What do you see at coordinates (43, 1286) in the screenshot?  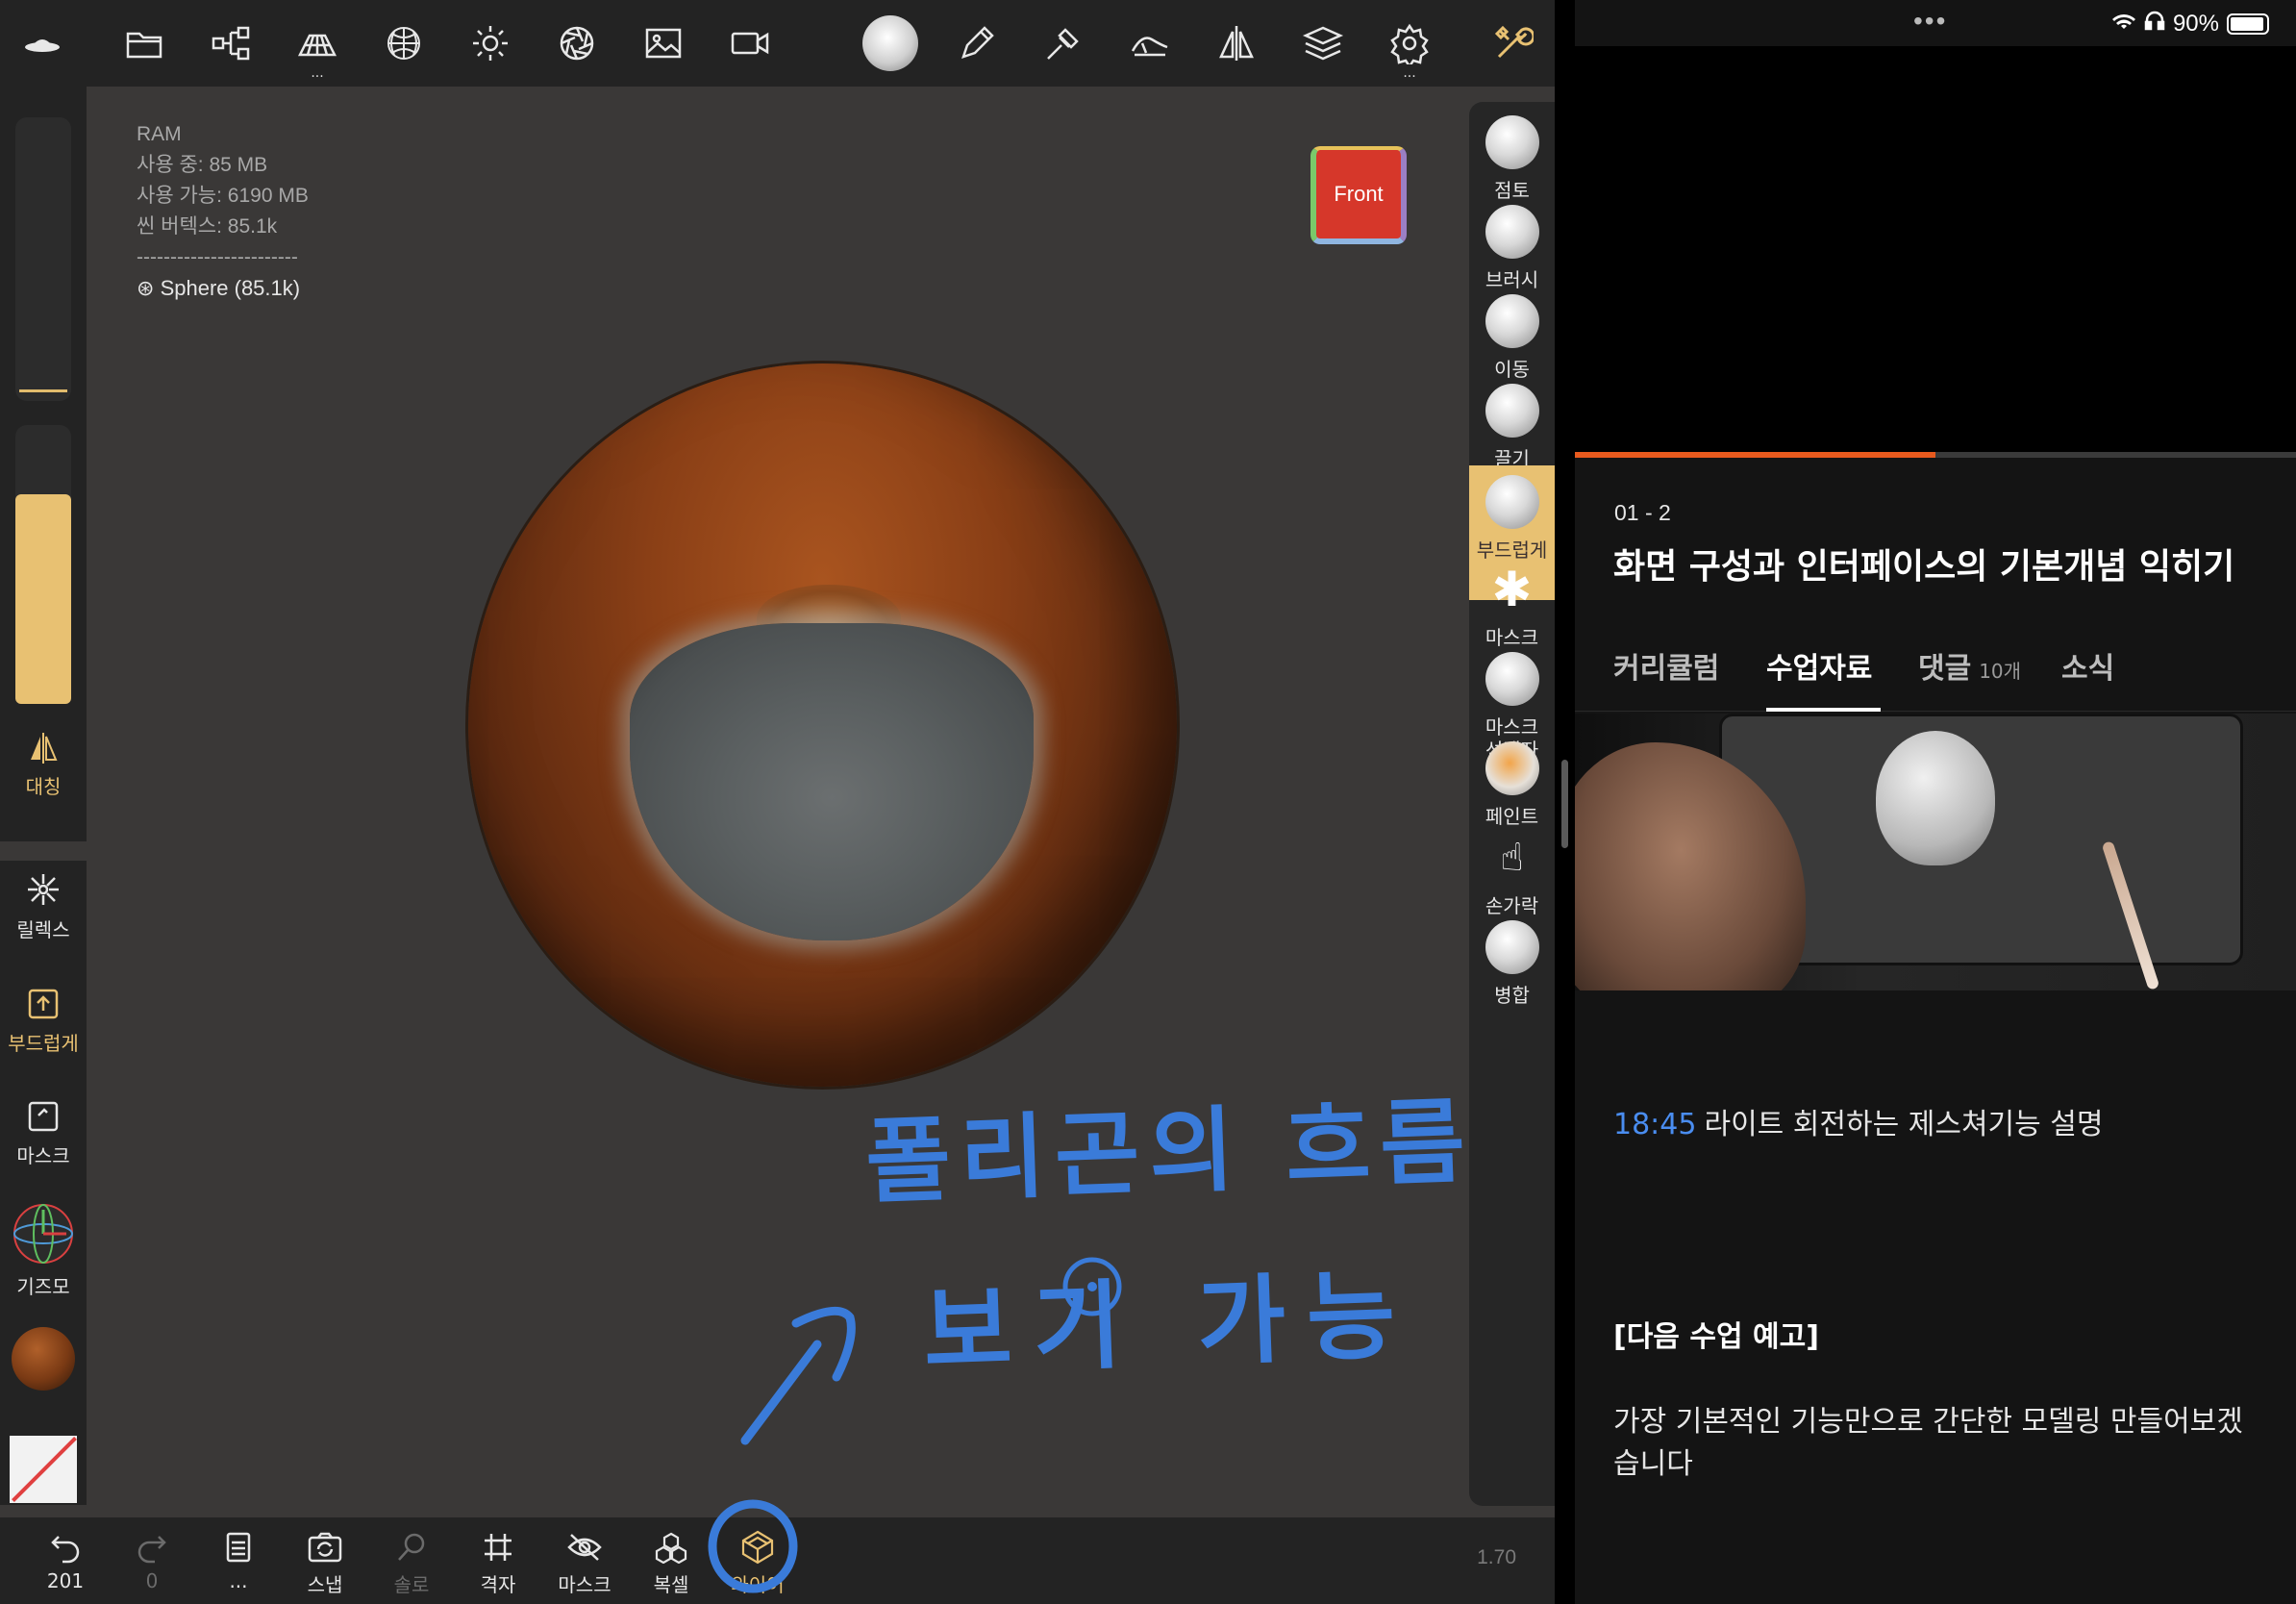 I see `gizmo-label: 기즈모` at bounding box center [43, 1286].